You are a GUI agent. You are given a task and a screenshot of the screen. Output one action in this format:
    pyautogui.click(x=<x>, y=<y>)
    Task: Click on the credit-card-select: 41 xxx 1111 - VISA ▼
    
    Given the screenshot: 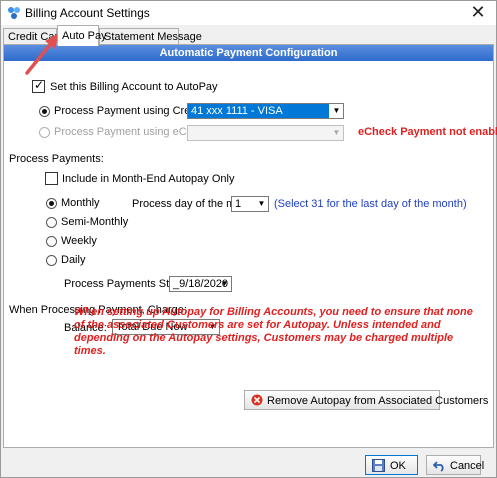 What is the action you would take?
    pyautogui.click(x=265, y=111)
    